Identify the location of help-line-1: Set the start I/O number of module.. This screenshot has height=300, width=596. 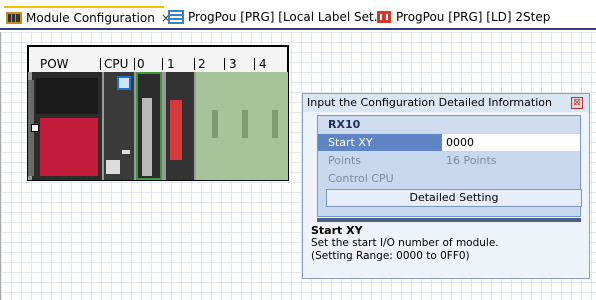
(405, 243).